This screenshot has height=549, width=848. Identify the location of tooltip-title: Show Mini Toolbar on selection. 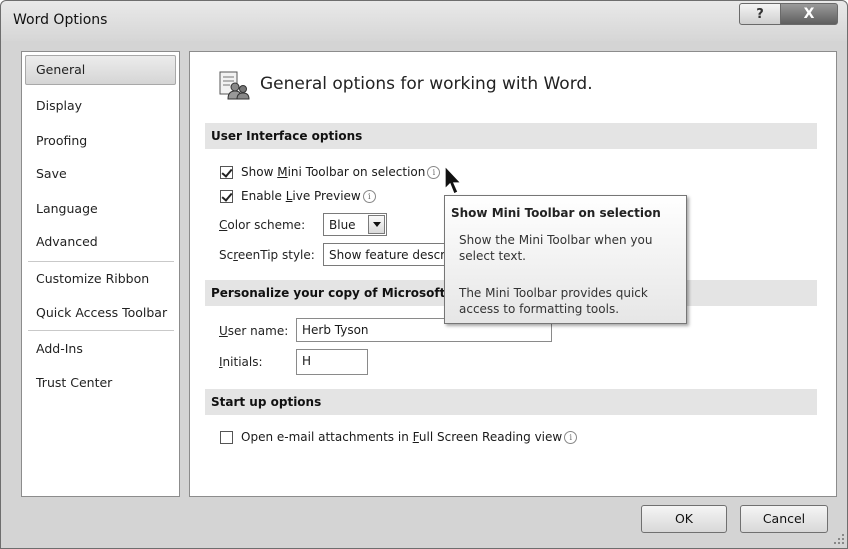
(556, 213).